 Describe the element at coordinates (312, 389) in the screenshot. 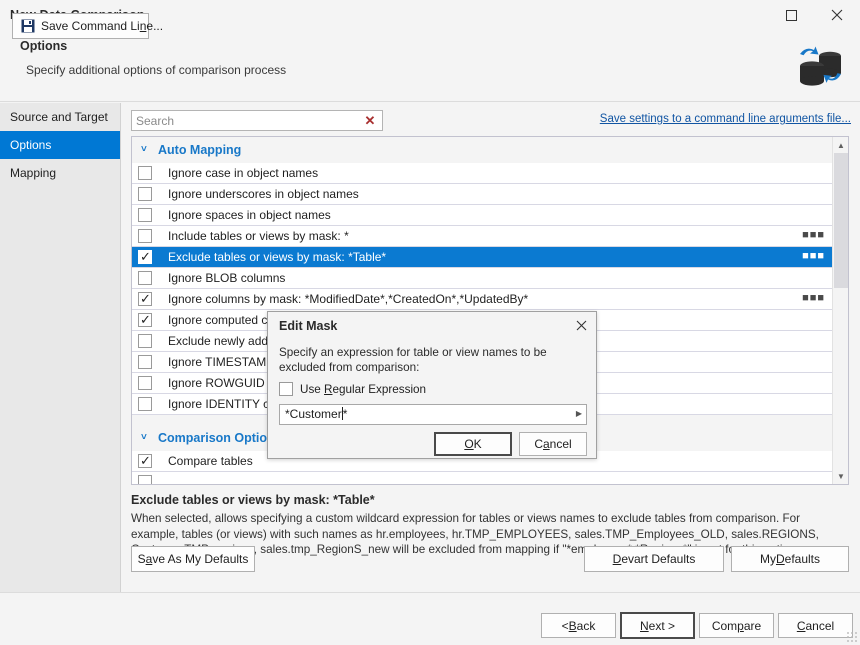

I see `lbl-pre: Use` at that location.